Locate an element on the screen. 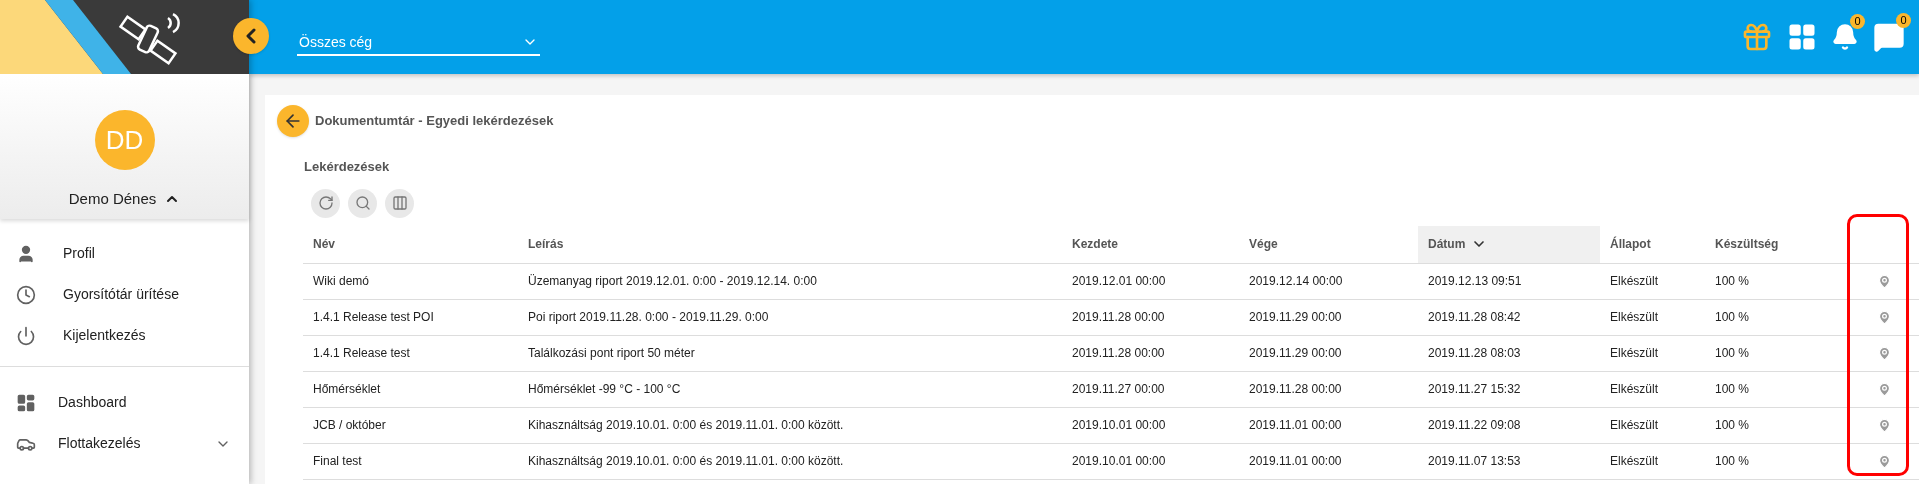 This screenshot has width=1919, height=484. table-cell-text: 1.4.1 Release test POI is located at coordinates (373, 317).